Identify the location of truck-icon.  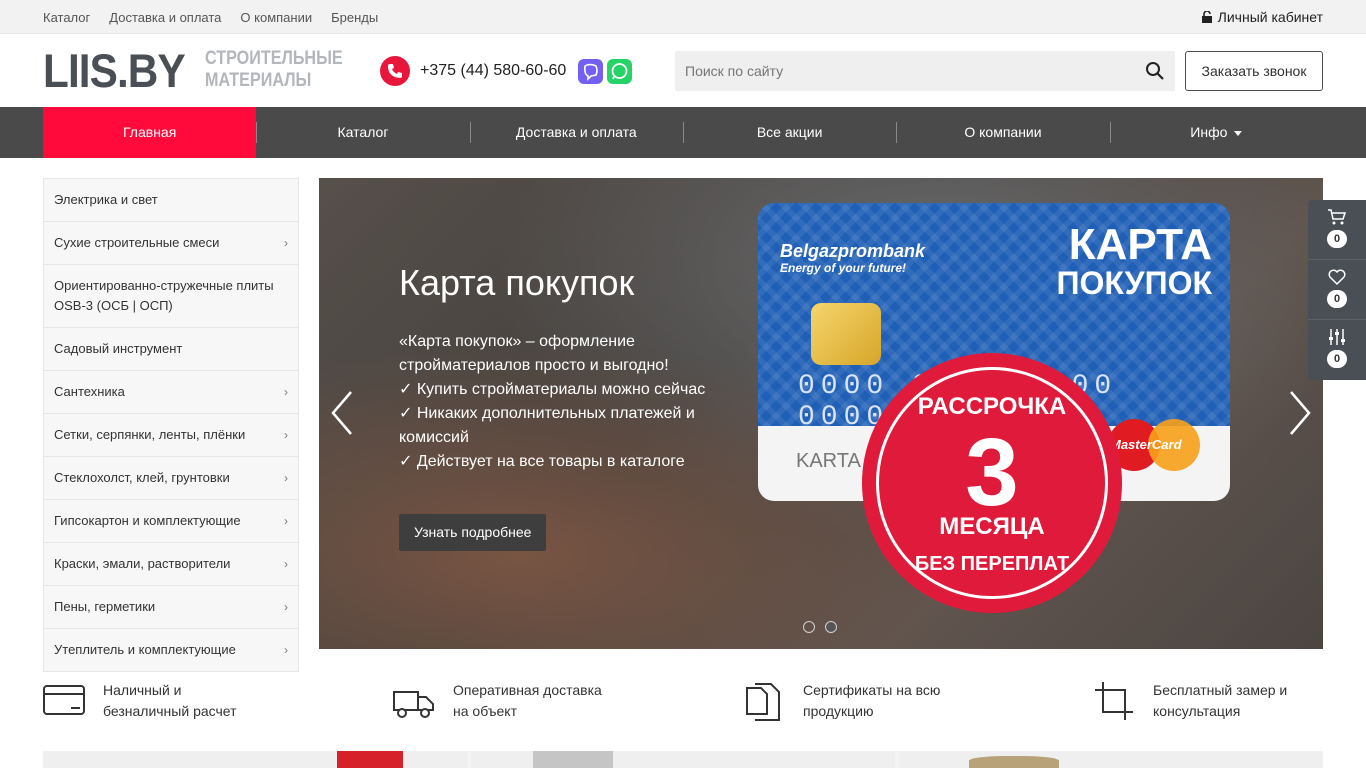
(413, 704).